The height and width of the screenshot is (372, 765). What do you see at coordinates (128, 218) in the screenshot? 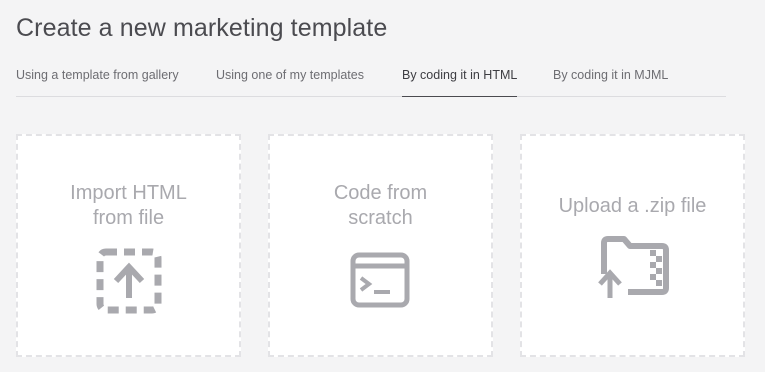
I see `import-html-label-line2: from file` at bounding box center [128, 218].